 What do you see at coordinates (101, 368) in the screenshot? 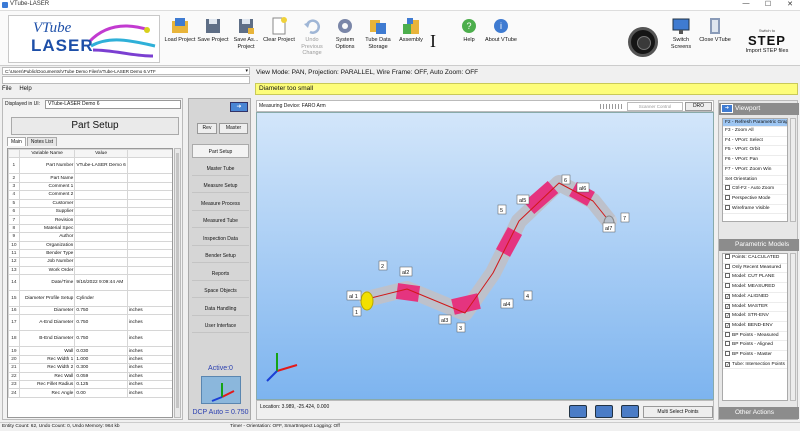
I see `variable-value: 0.300` at bounding box center [101, 368].